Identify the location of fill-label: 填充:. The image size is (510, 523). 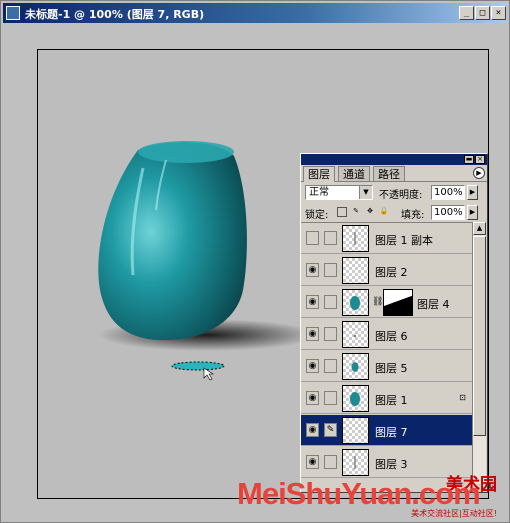
(413, 215).